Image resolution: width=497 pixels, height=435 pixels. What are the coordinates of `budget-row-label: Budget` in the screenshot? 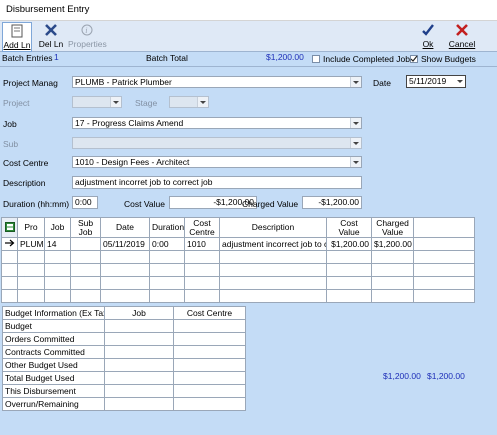 It's located at (53, 326).